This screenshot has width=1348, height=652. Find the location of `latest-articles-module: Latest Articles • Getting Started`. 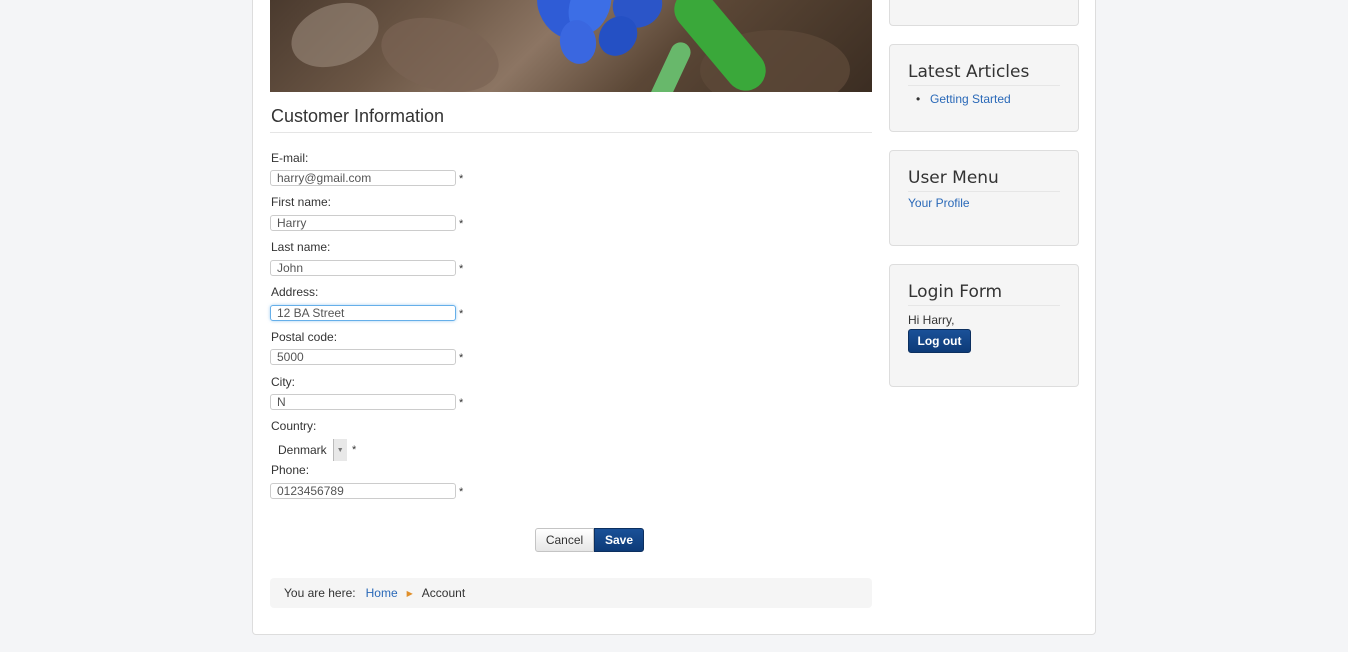

latest-articles-module: Latest Articles • Getting Started is located at coordinates (984, 88).